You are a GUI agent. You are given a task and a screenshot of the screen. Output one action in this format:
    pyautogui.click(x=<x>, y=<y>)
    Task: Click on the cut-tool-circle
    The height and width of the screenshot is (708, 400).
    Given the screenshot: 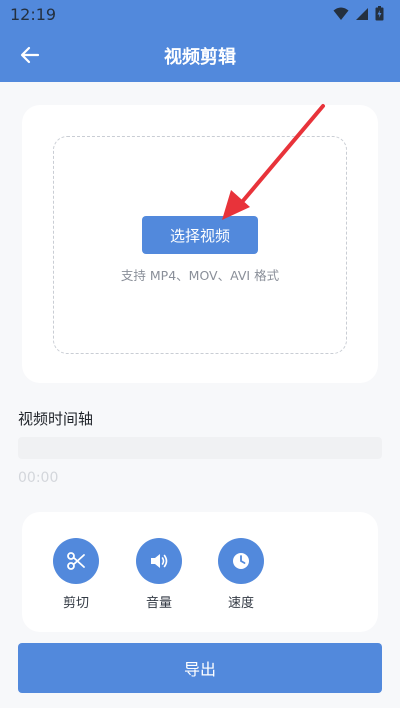 What is the action you would take?
    pyautogui.click(x=76, y=561)
    